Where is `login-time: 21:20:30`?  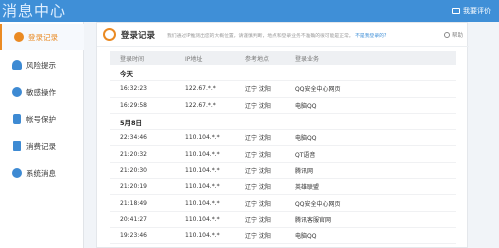 login-time: 21:20:30 is located at coordinates (133, 170).